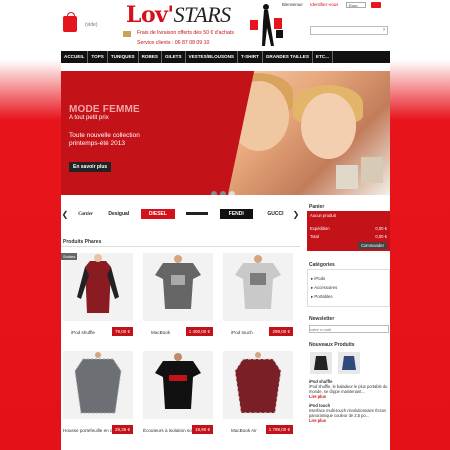 The height and width of the screenshot is (450, 450). I want to click on flag-icon, so click(376, 5).